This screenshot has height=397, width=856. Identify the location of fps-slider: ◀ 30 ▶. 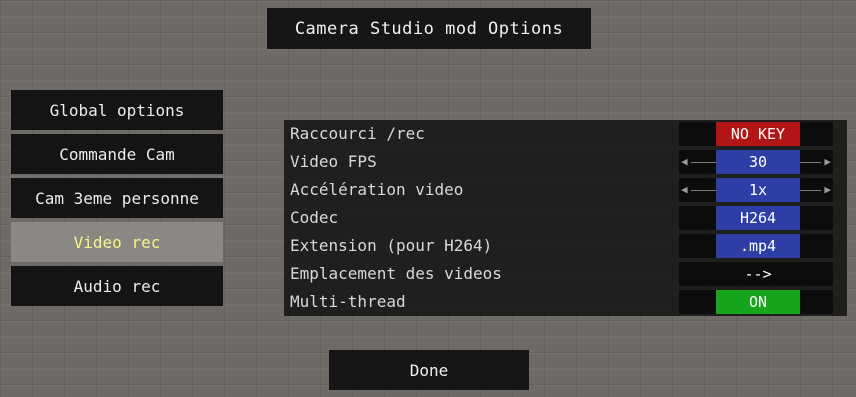
(756, 162).